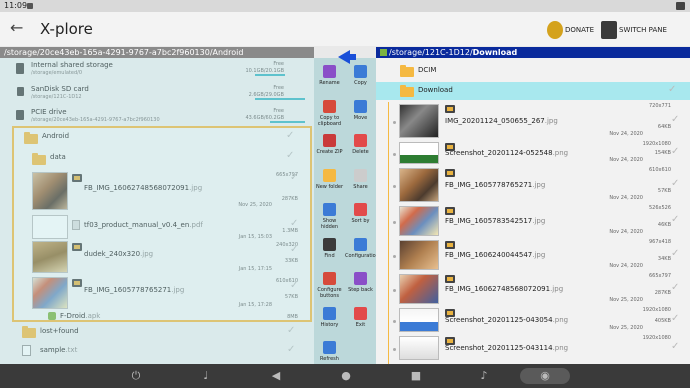 Image resolution: width=690 pixels, height=388 pixels. Describe the element at coordinates (329, 79) in the screenshot. I see `tool-button: Rename` at that location.